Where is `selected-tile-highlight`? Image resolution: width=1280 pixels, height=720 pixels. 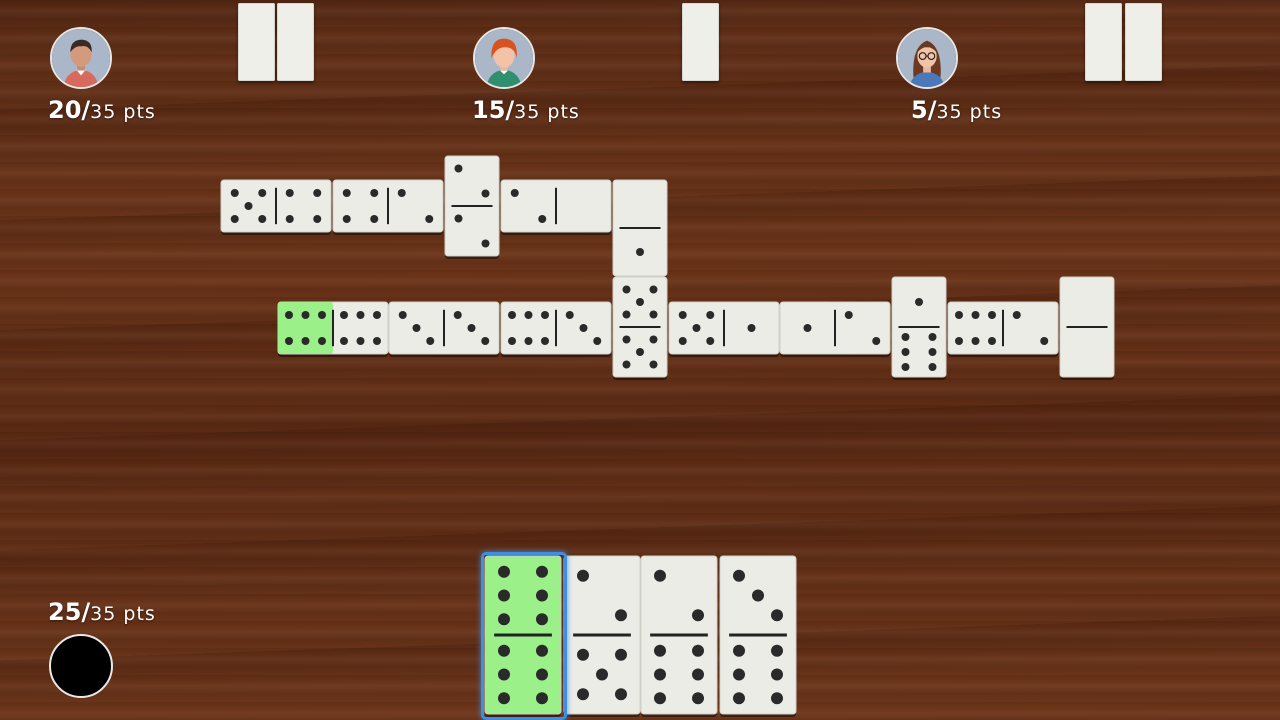 selected-tile-highlight is located at coordinates (524, 636).